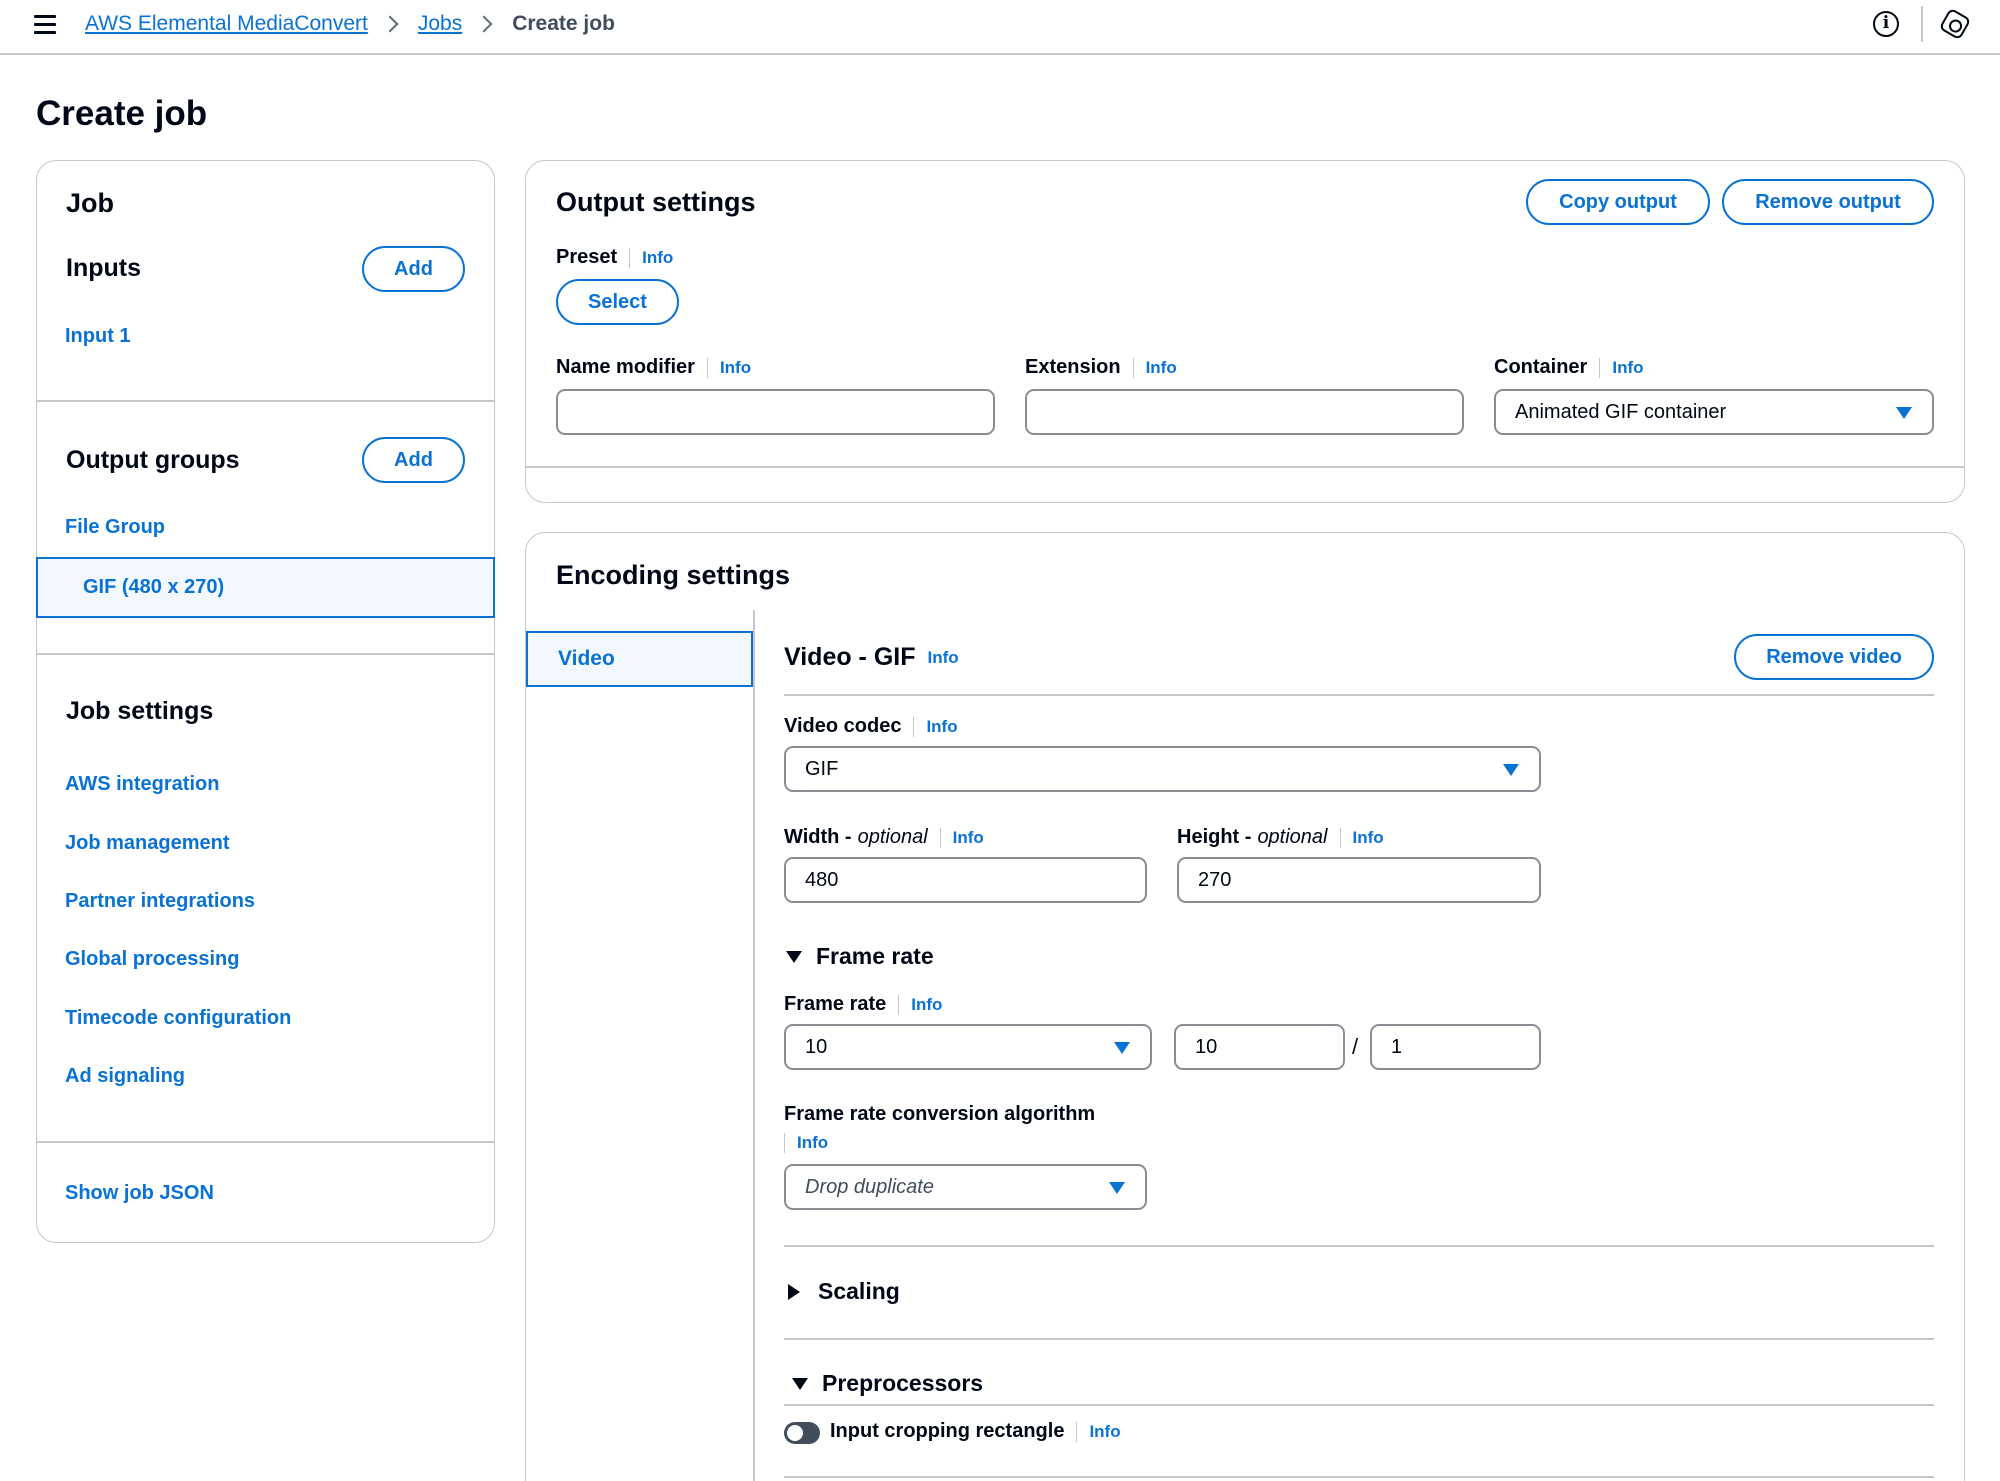 This screenshot has height=1481, width=2000. I want to click on job-management-link: Job management, so click(147, 843).